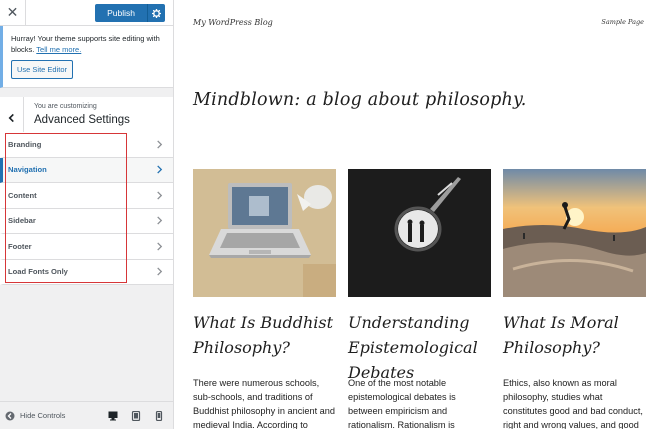 This screenshot has height=429, width=662. What do you see at coordinates (159, 416) in the screenshot?
I see `mobile-icon` at bounding box center [159, 416].